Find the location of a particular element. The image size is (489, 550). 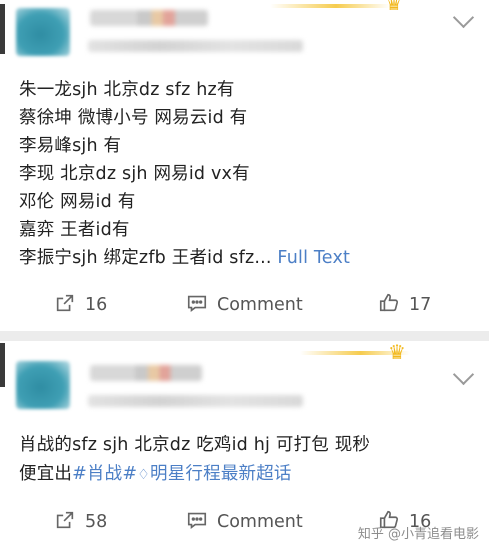

share-count: 16 is located at coordinates (96, 305).